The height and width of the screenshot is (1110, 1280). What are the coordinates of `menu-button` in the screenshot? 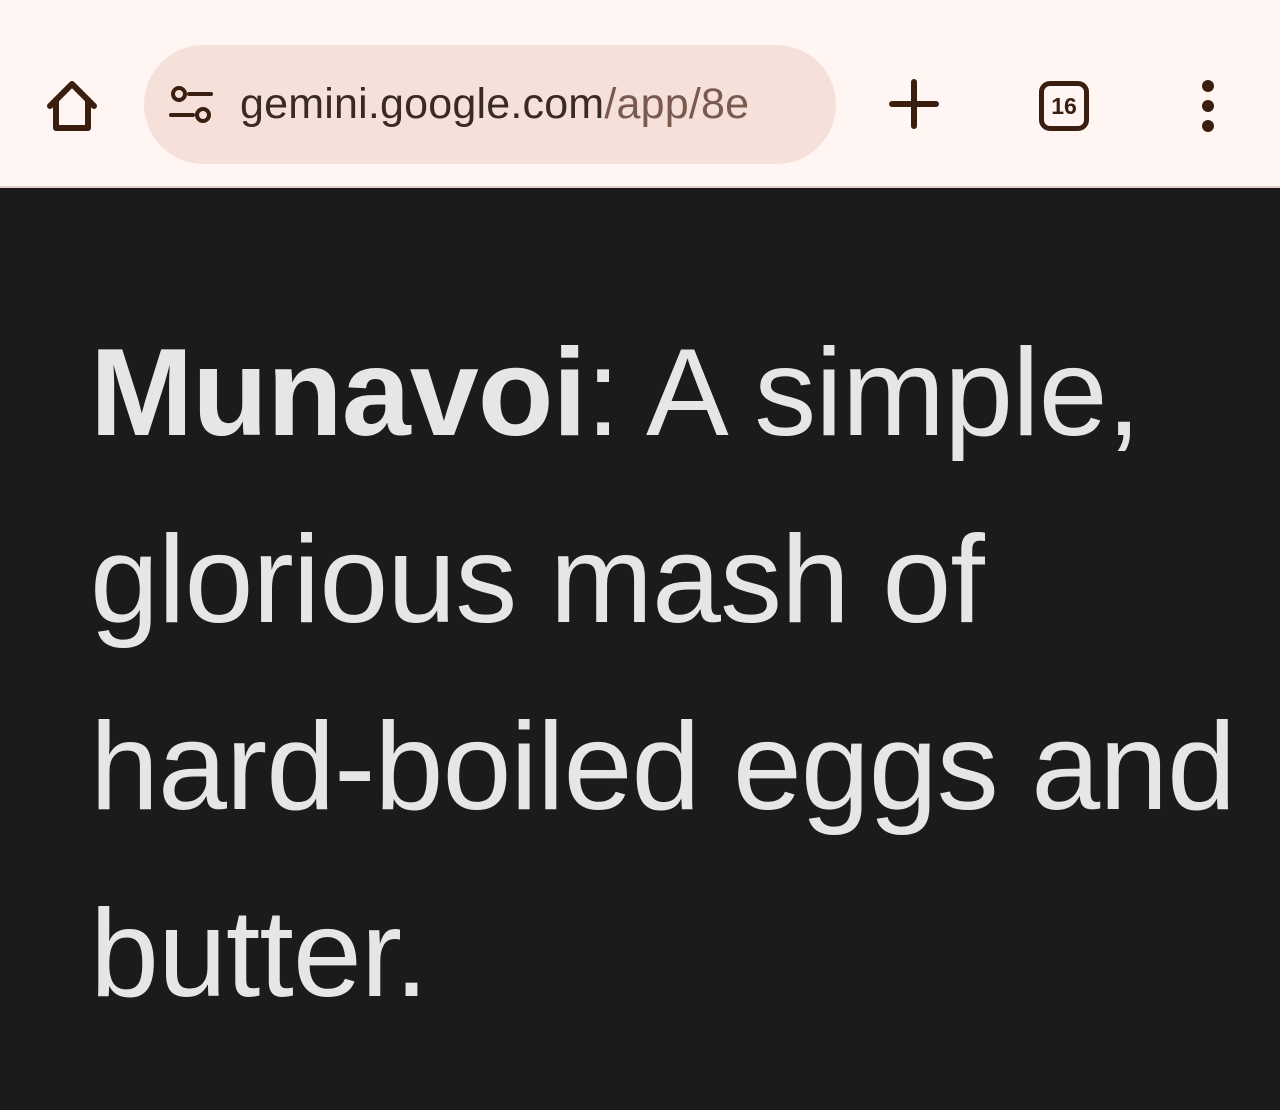 It's located at (1208, 106).